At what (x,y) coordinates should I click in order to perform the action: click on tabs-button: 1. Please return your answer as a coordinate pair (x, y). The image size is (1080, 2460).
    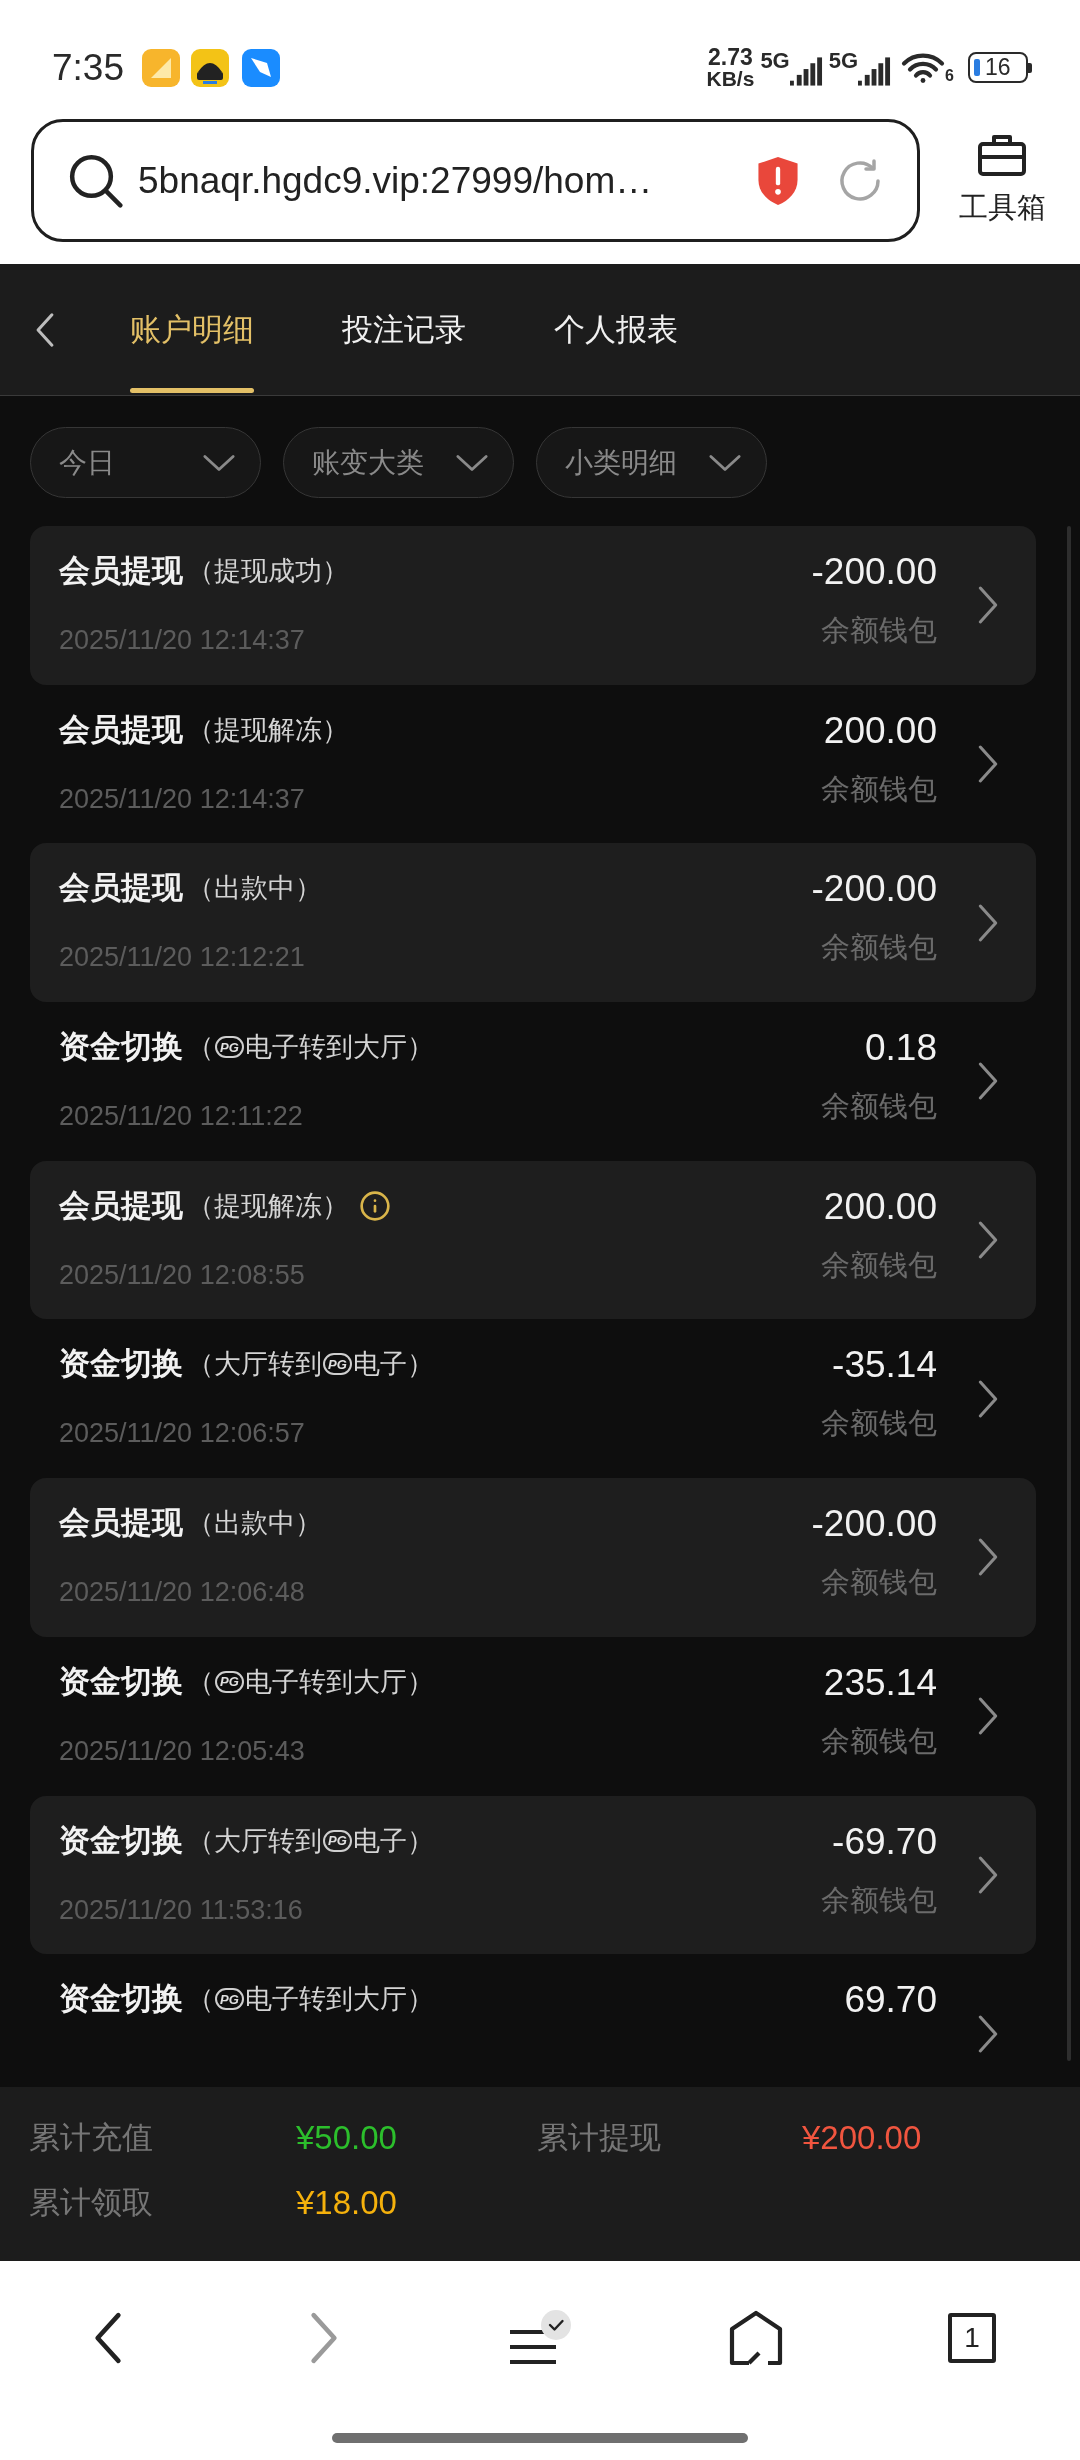
    Looking at the image, I should click on (972, 2338).